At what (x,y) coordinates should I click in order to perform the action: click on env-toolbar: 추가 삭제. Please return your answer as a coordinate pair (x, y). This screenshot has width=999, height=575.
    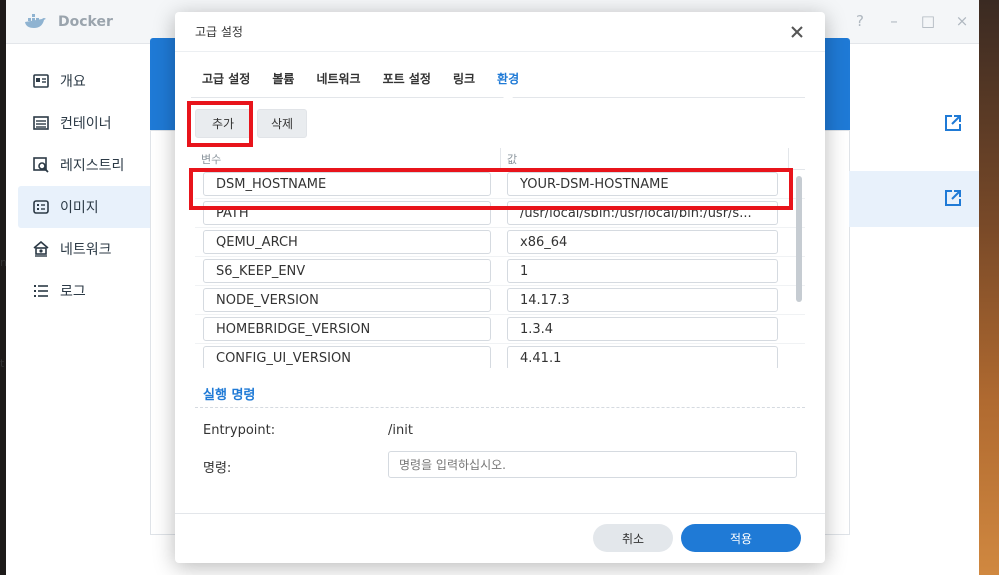
    Looking at the image, I should click on (251, 123).